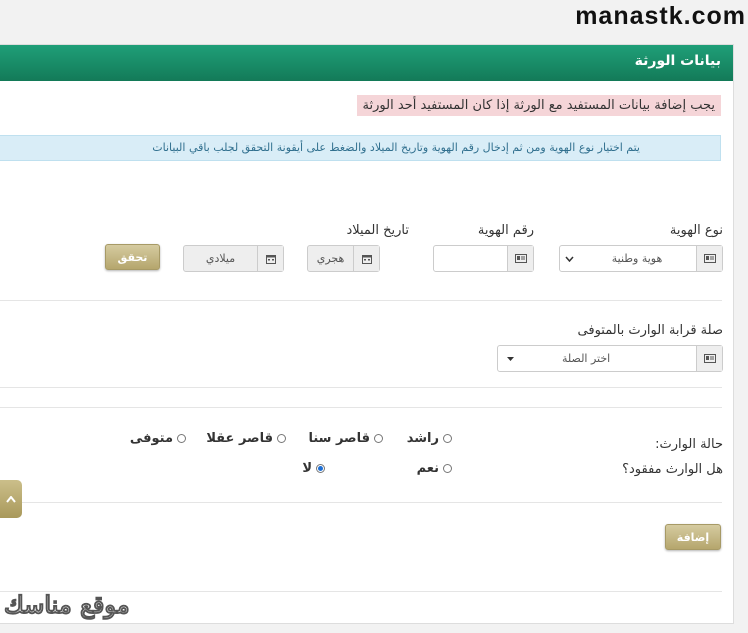 Image resolution: width=748 pixels, height=633 pixels. I want to click on heir-status-label: حالة الوارث:, so click(689, 444).